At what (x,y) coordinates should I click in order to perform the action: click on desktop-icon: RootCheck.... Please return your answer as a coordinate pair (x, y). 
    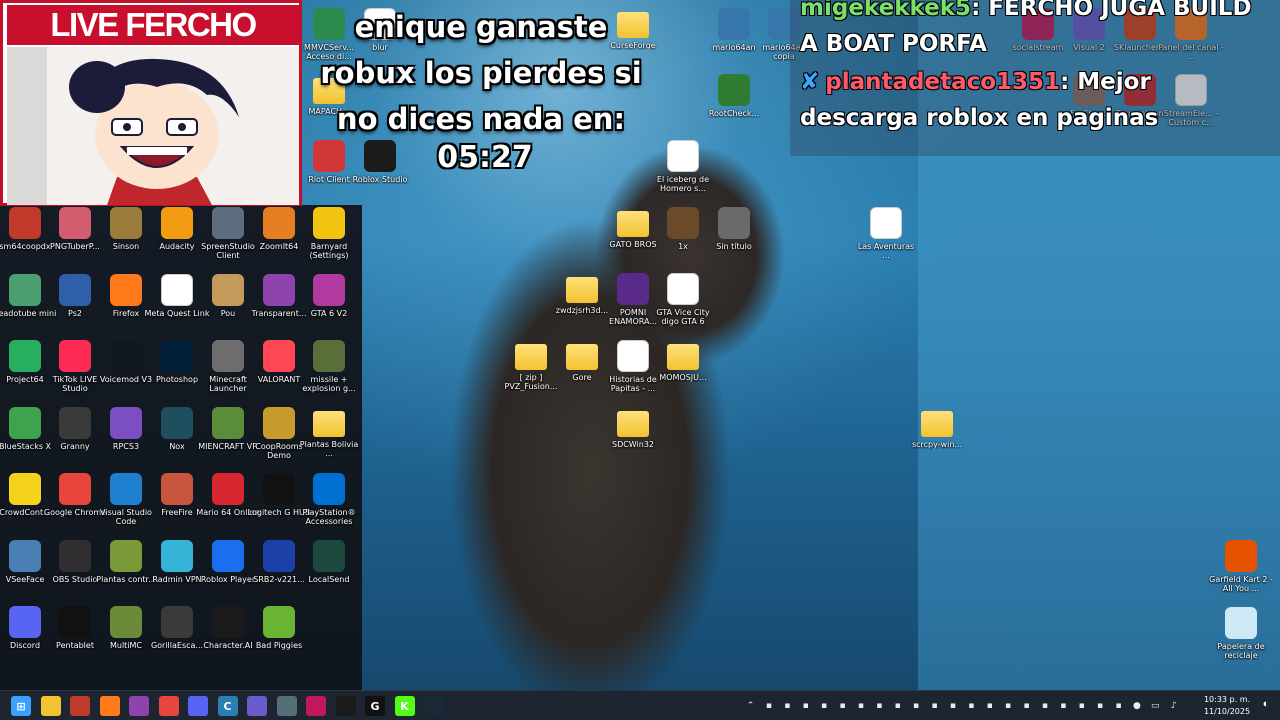
    Looking at the image, I should click on (734, 107).